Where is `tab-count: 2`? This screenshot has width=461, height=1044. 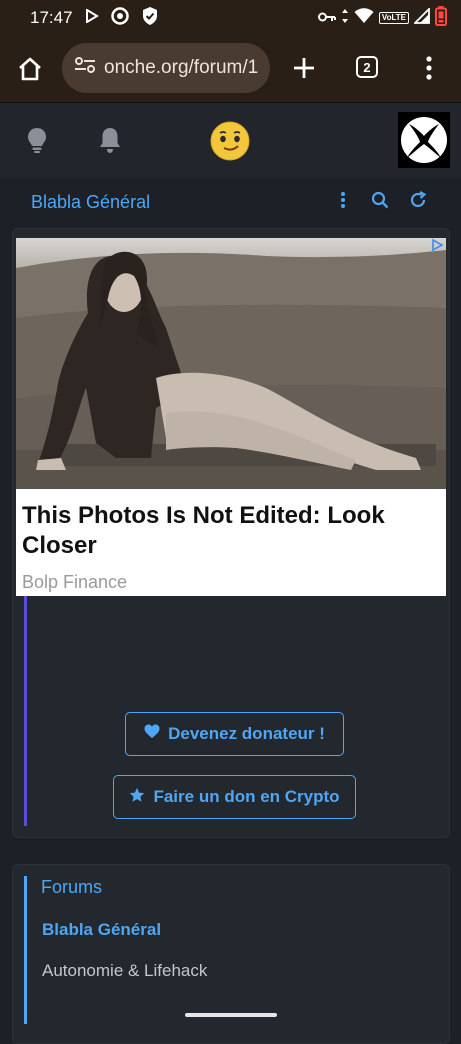
tab-count: 2 is located at coordinates (367, 67).